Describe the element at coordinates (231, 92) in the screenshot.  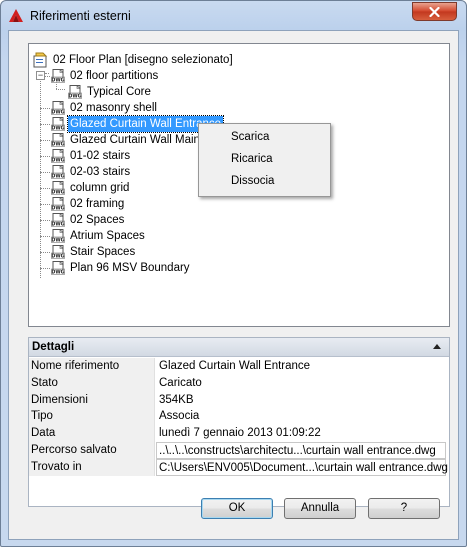
I see `tree-item: DWG Typical Core` at that location.